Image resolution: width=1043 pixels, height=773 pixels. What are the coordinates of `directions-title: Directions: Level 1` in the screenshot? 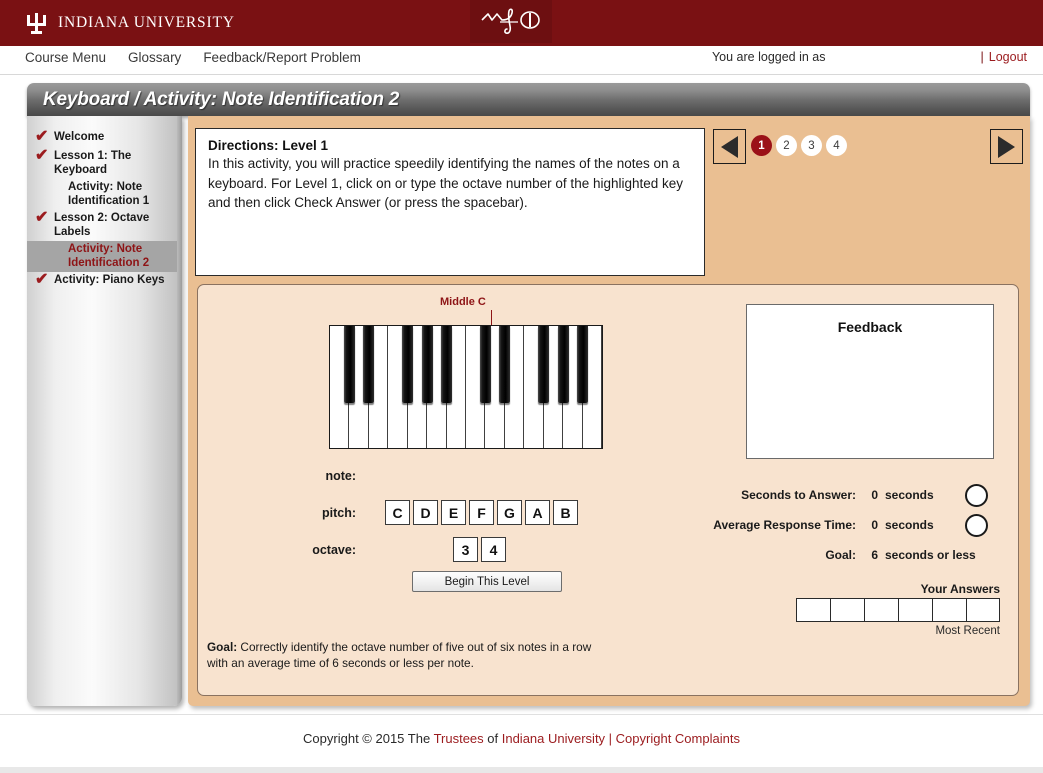 It's located at (268, 145).